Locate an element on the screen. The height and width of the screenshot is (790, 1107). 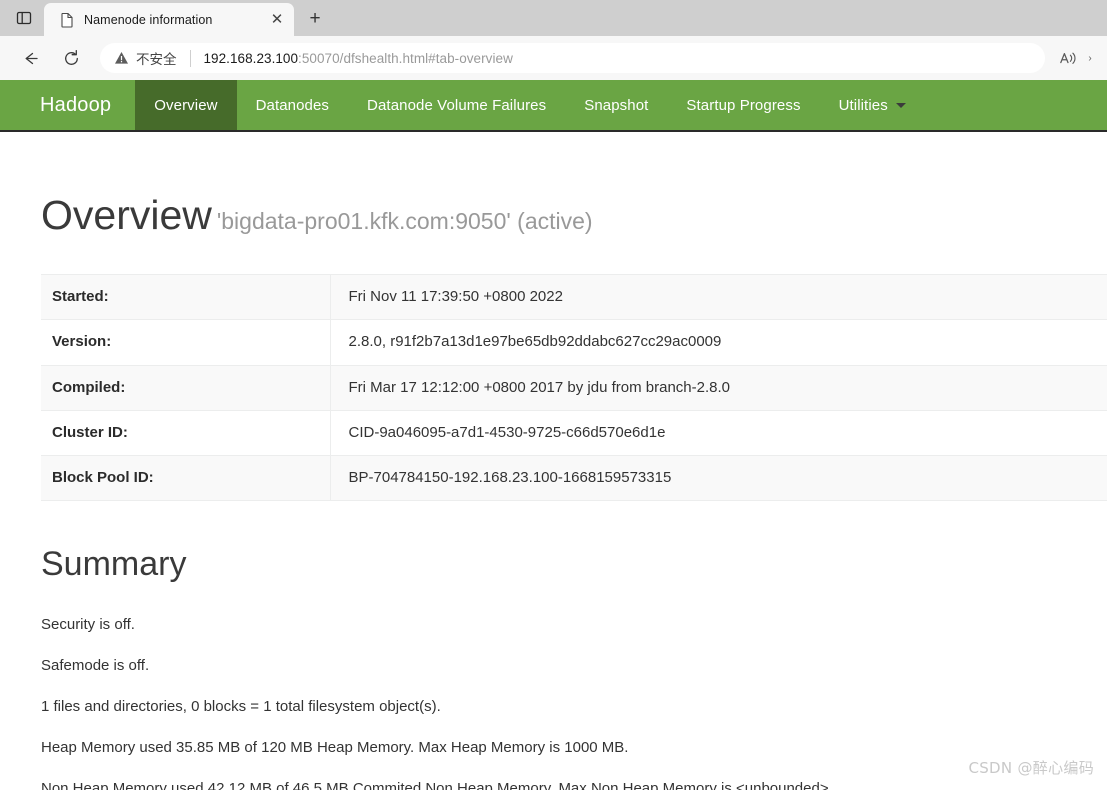
tab-title: Namenode information is located at coordinates (148, 19).